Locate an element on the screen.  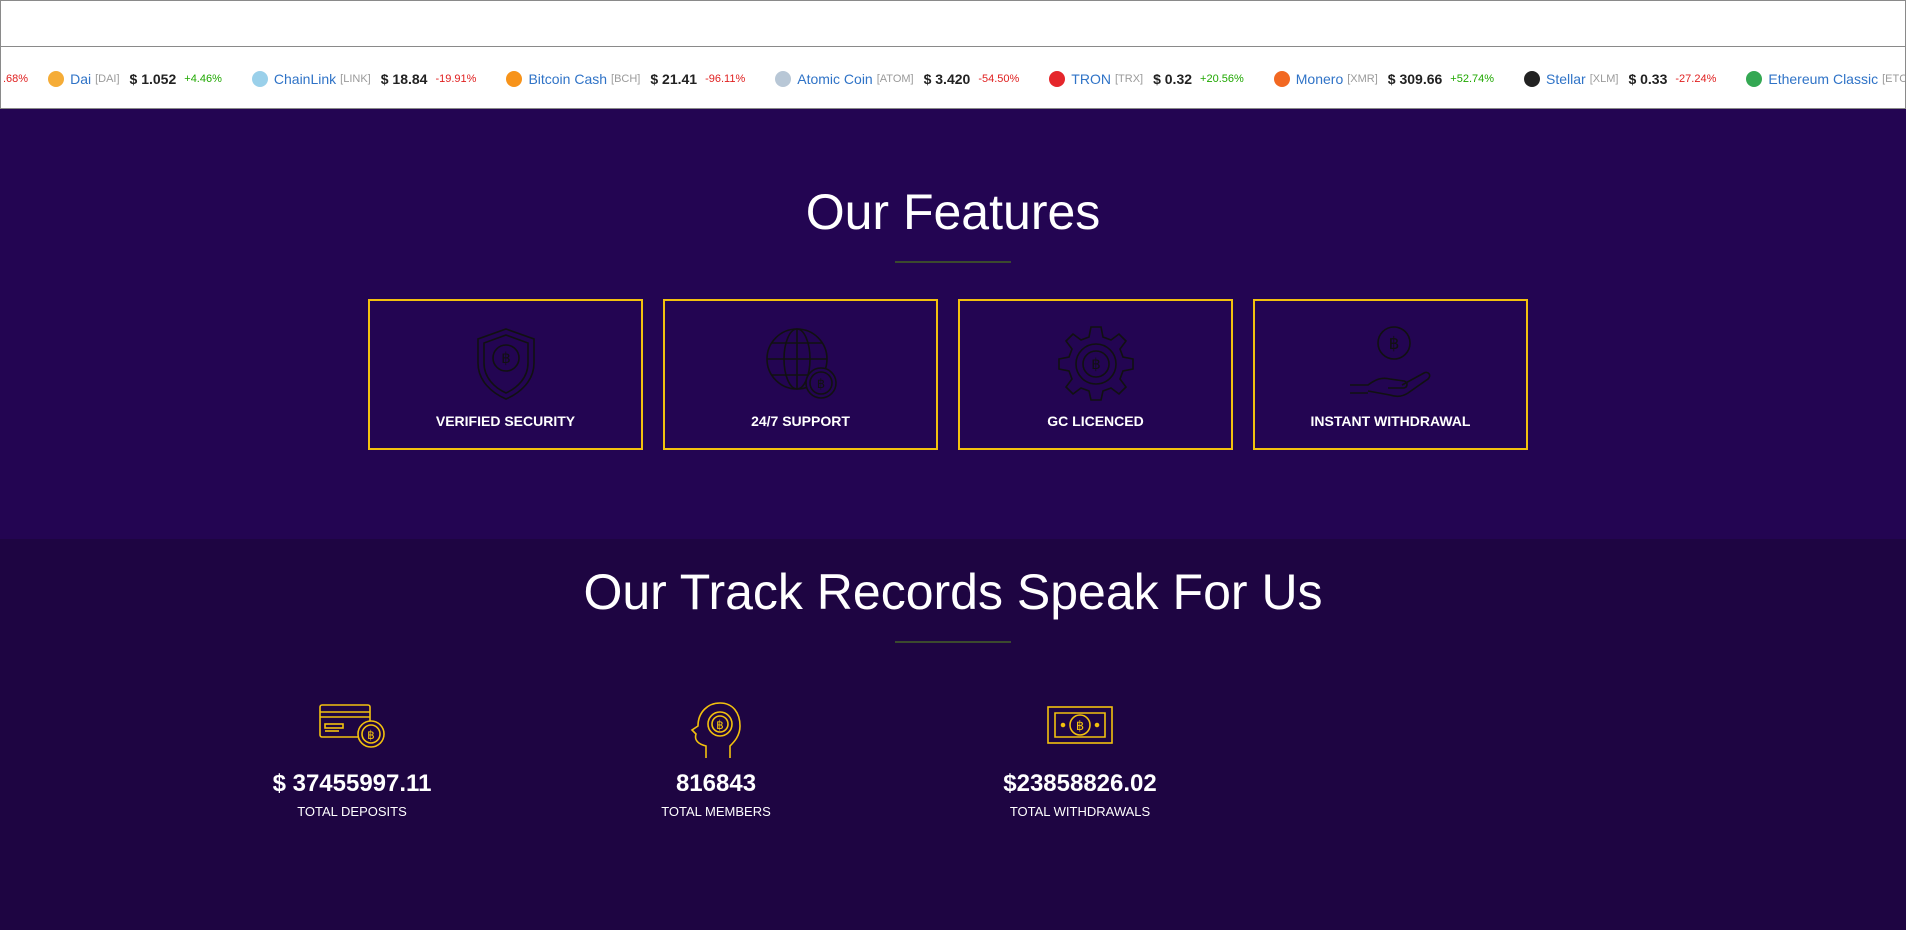
feature-card-verified-security: ฿ VERIFIED SECURITY is located at coordinates (505, 374).